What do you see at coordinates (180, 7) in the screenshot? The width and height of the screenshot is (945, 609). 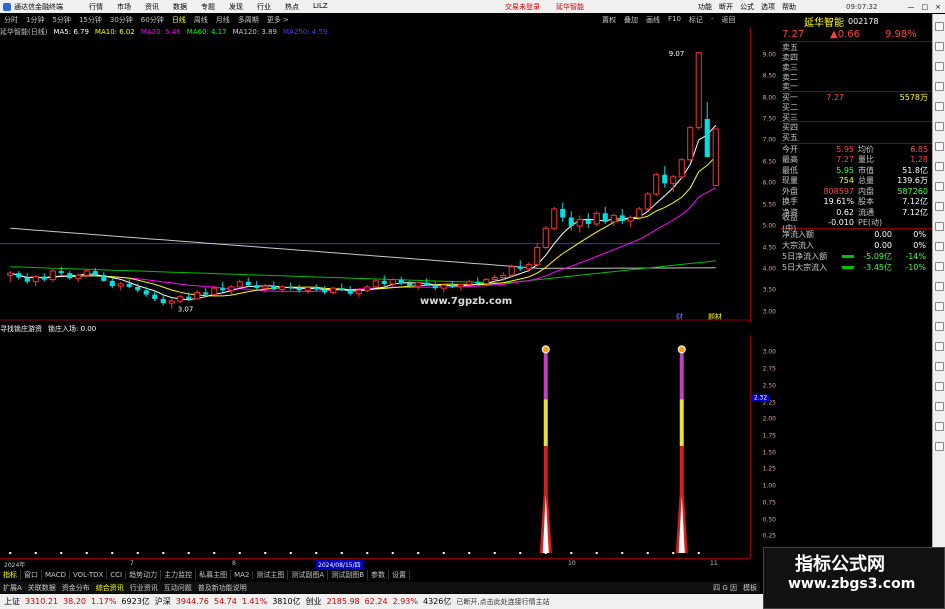 I see `menu-item: 数据` at bounding box center [180, 7].